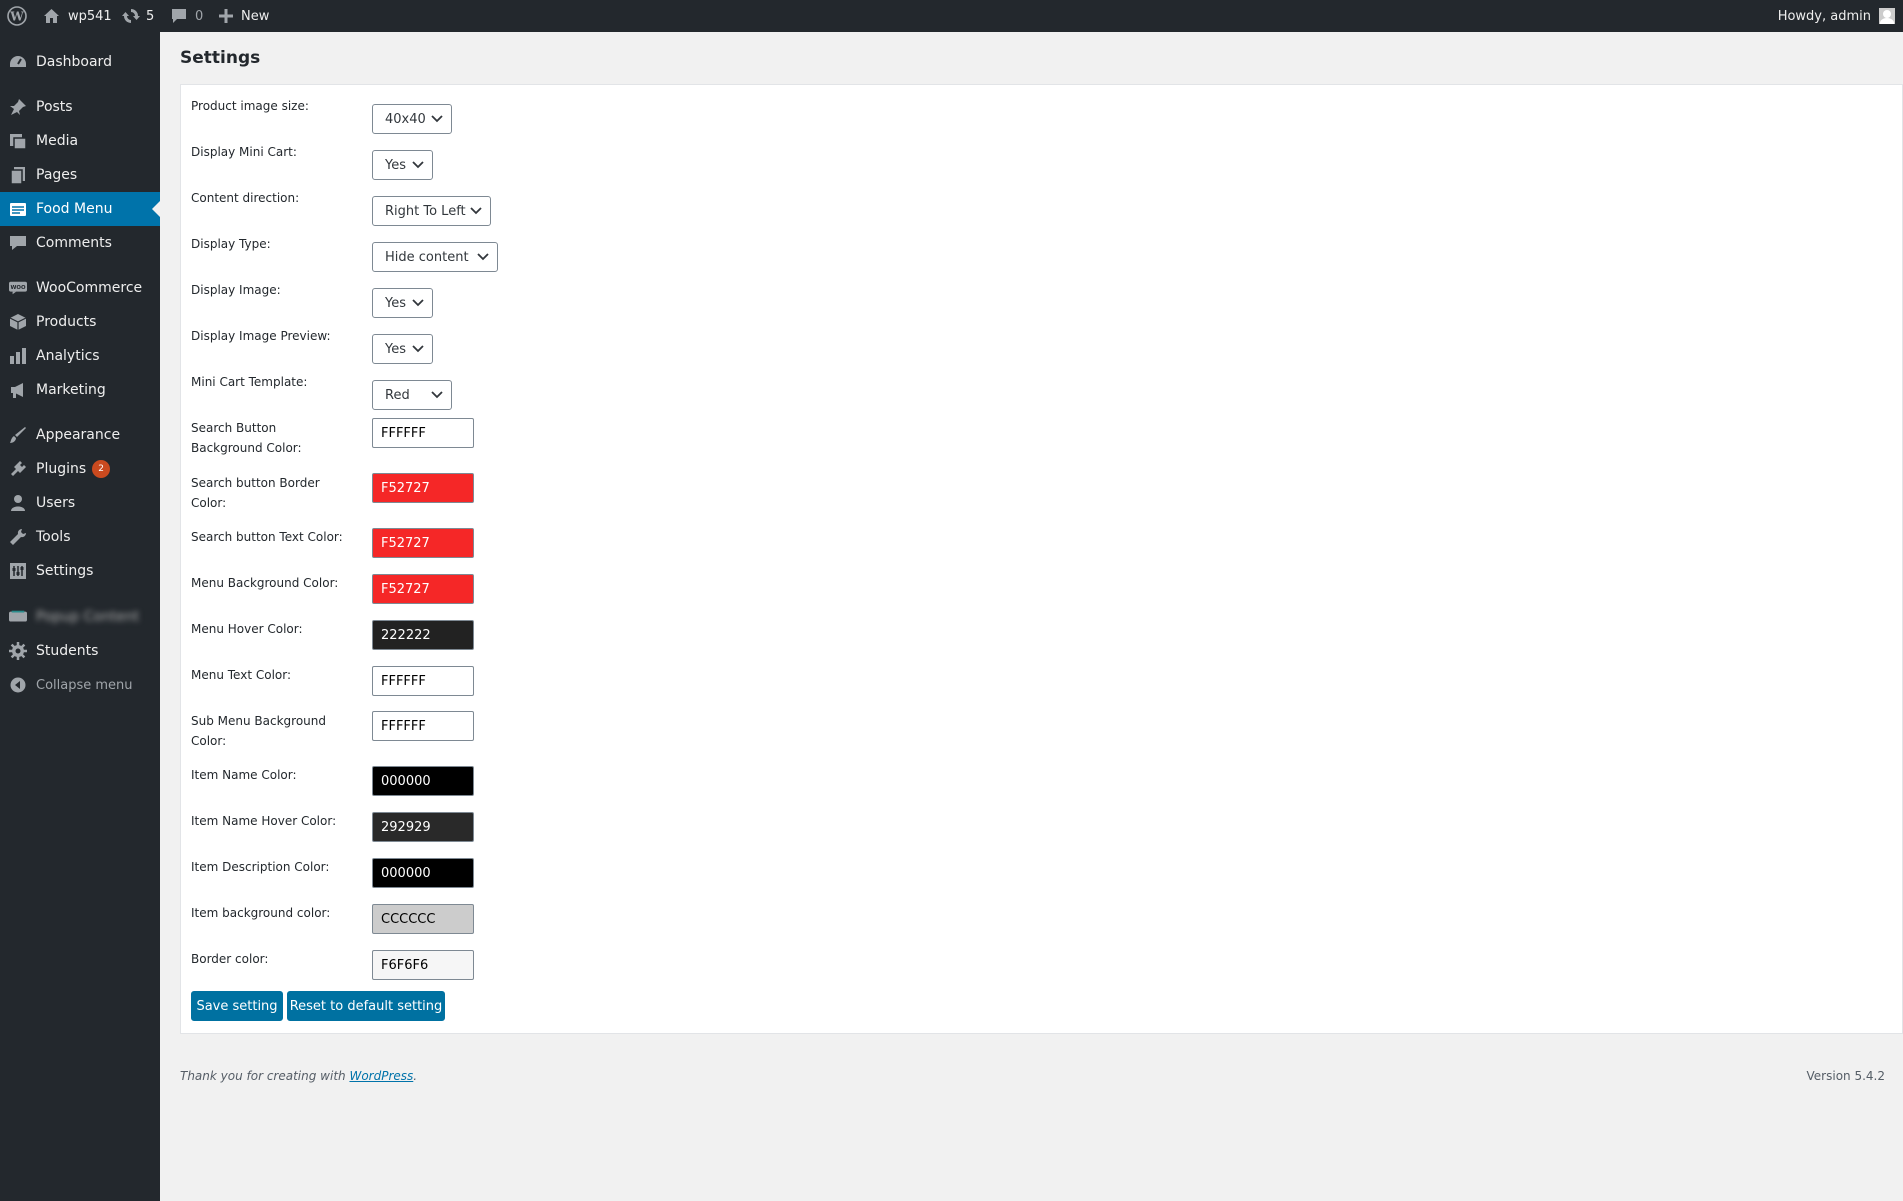 The image size is (1903, 1201). Describe the element at coordinates (423, 589) in the screenshot. I see `menu-bg-color-input: F52727` at that location.